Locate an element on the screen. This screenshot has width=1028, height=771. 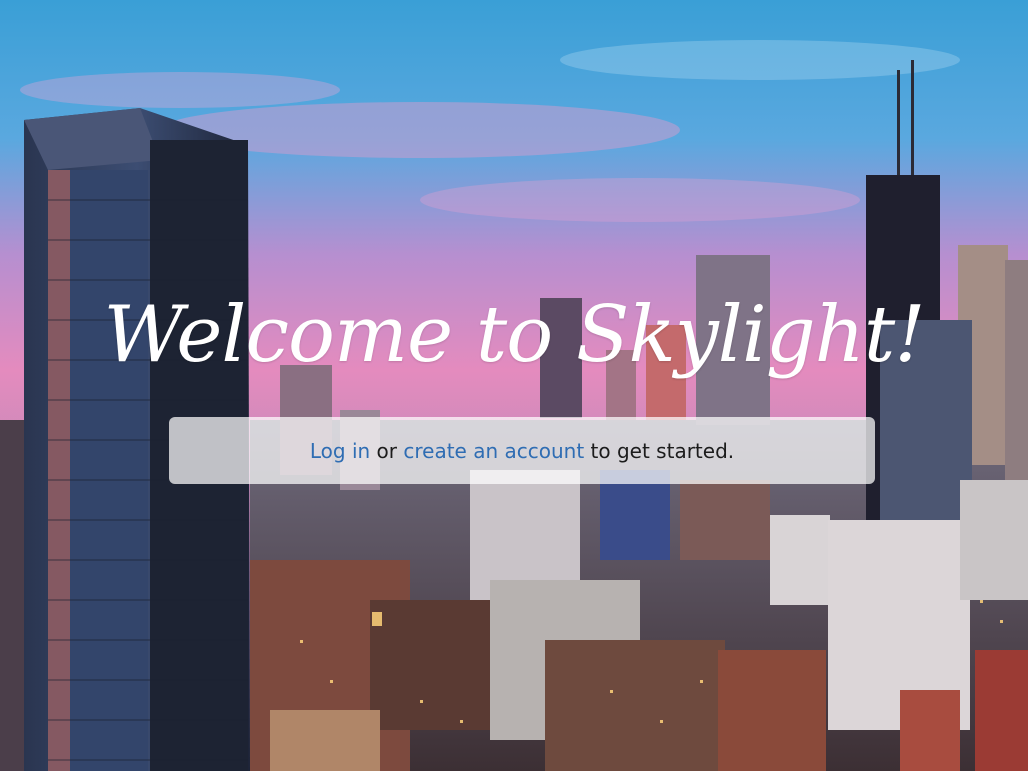
cta-suffix-text: to get started. is located at coordinates (659, 450).